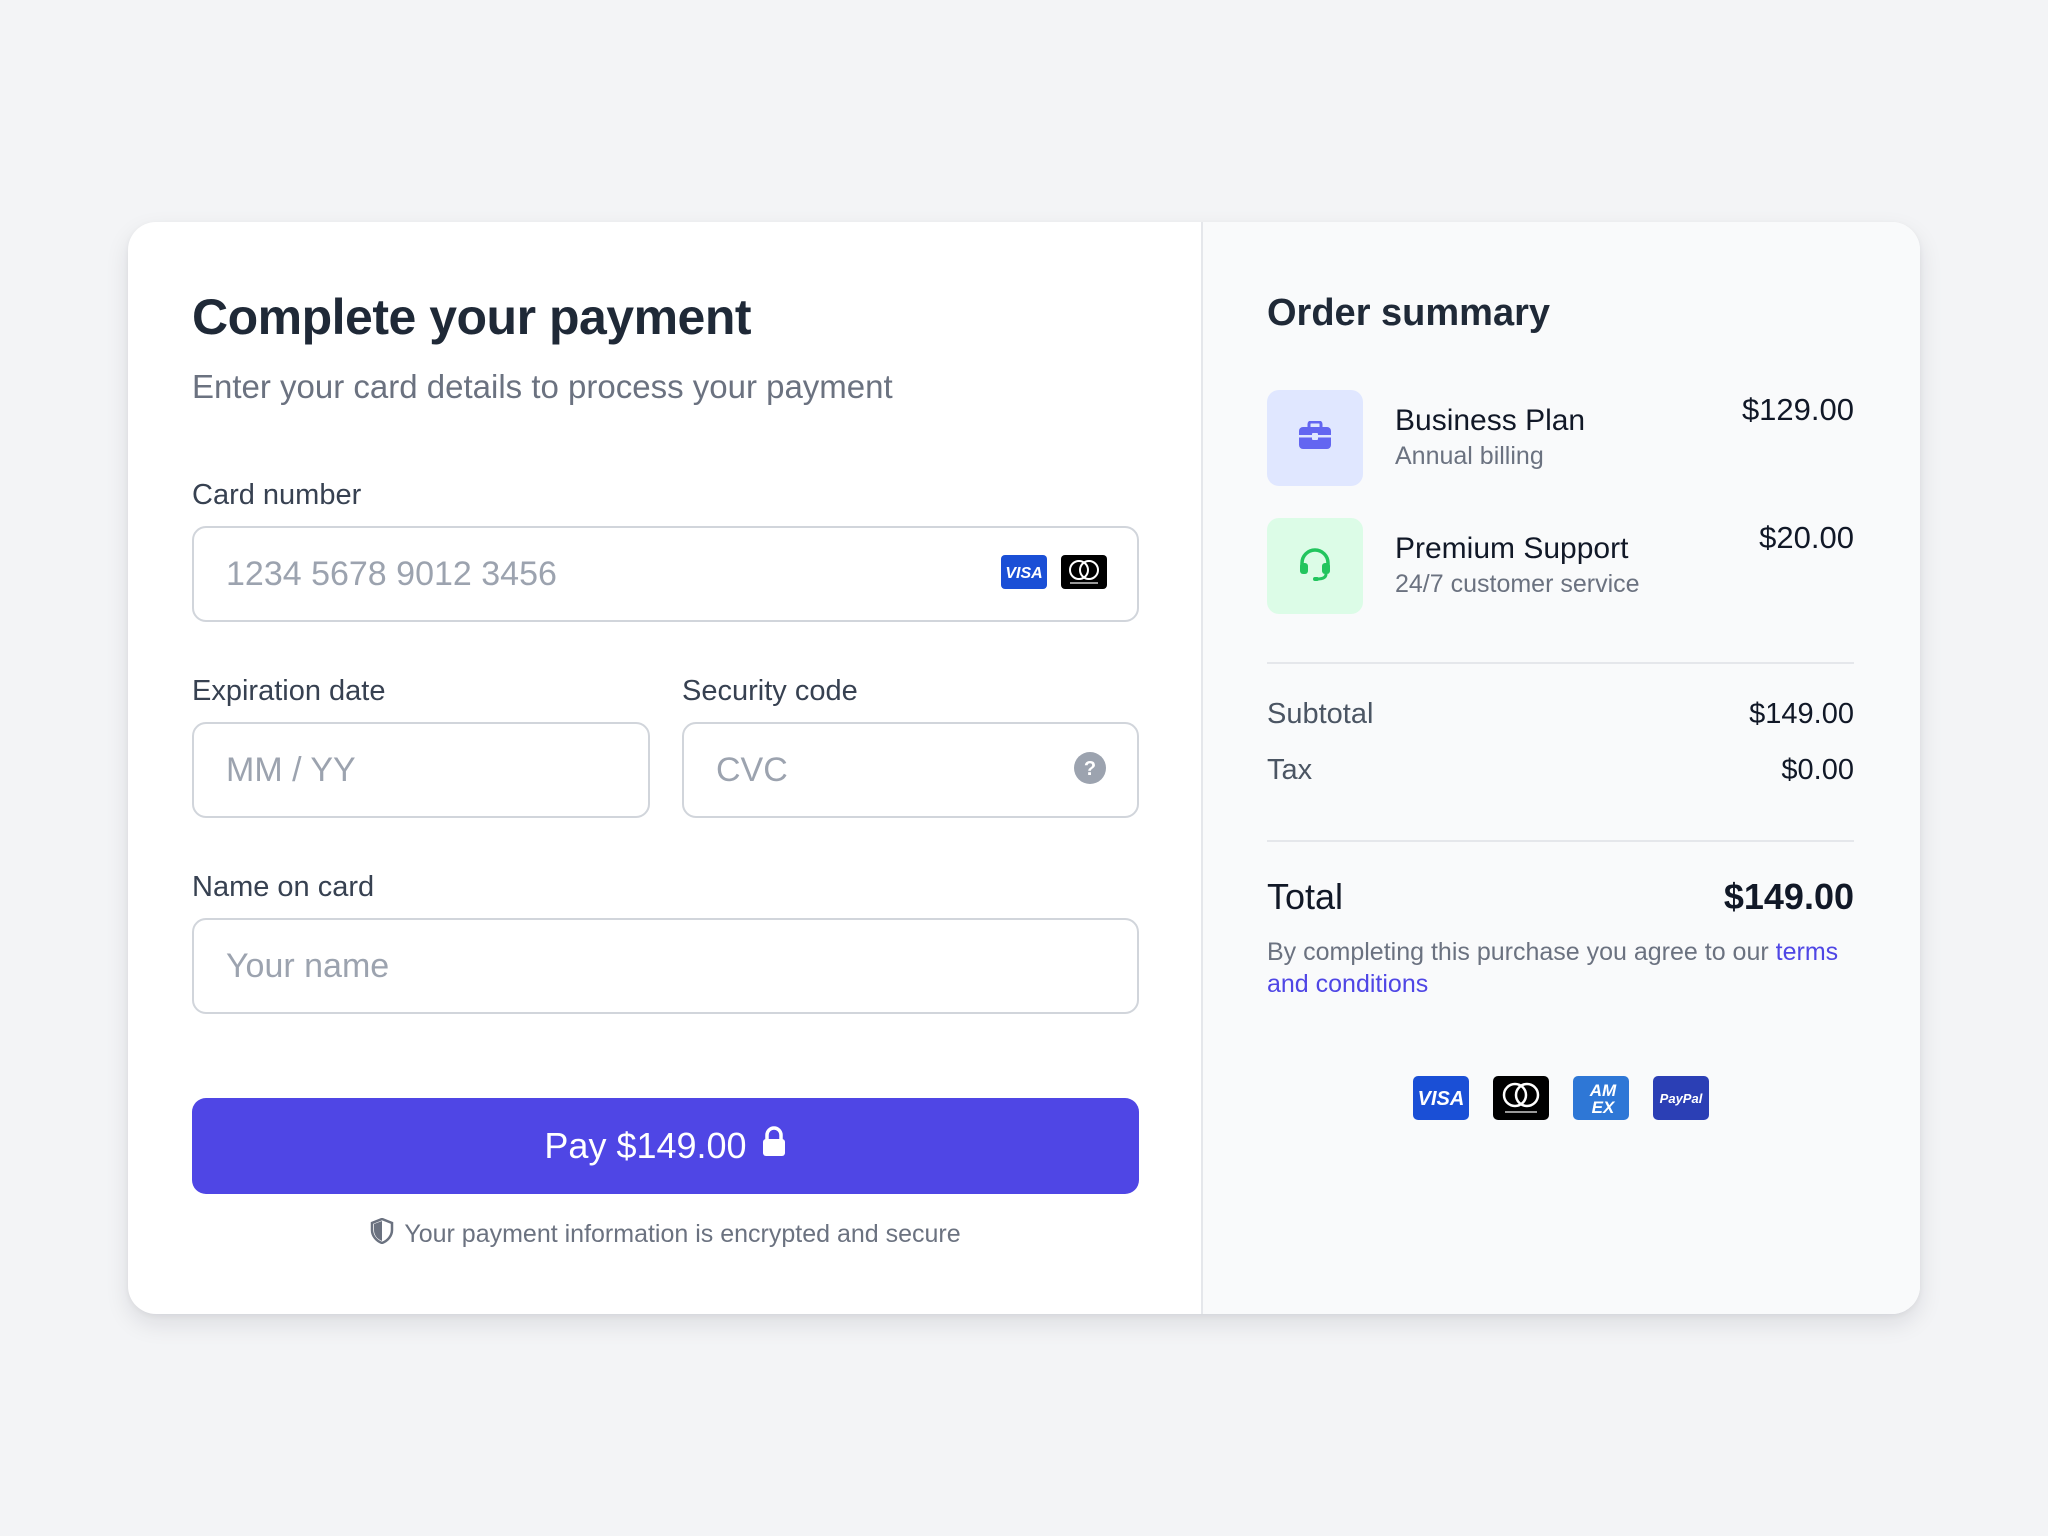  Describe the element at coordinates (1801, 714) in the screenshot. I see `subtotal-value: $149.00` at that location.